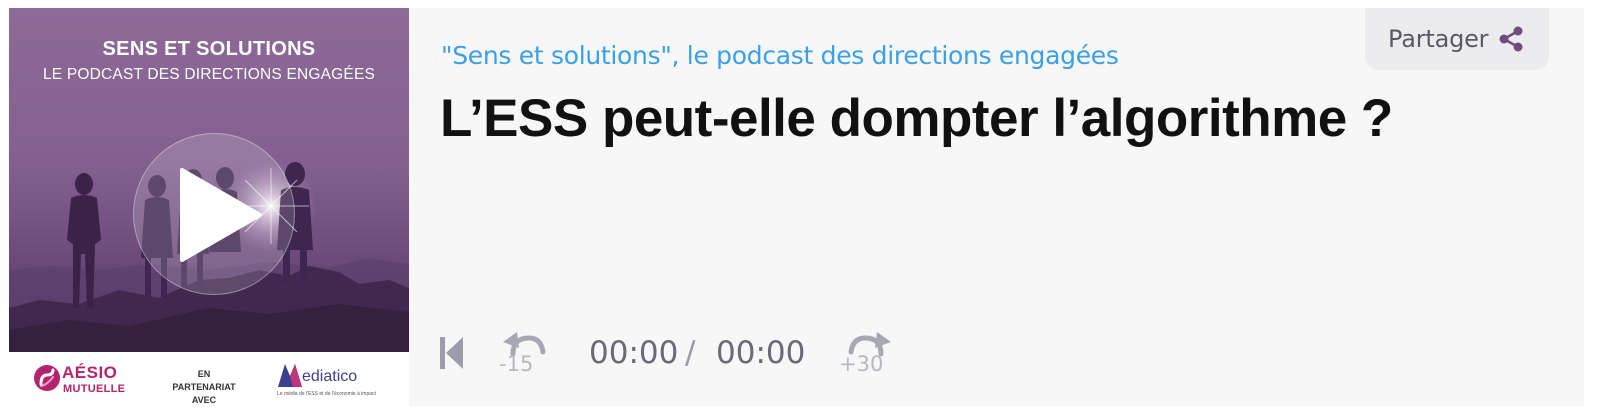  What do you see at coordinates (209, 49) in the screenshot?
I see `cover-title: SENS ET SOLUTIONS` at bounding box center [209, 49].